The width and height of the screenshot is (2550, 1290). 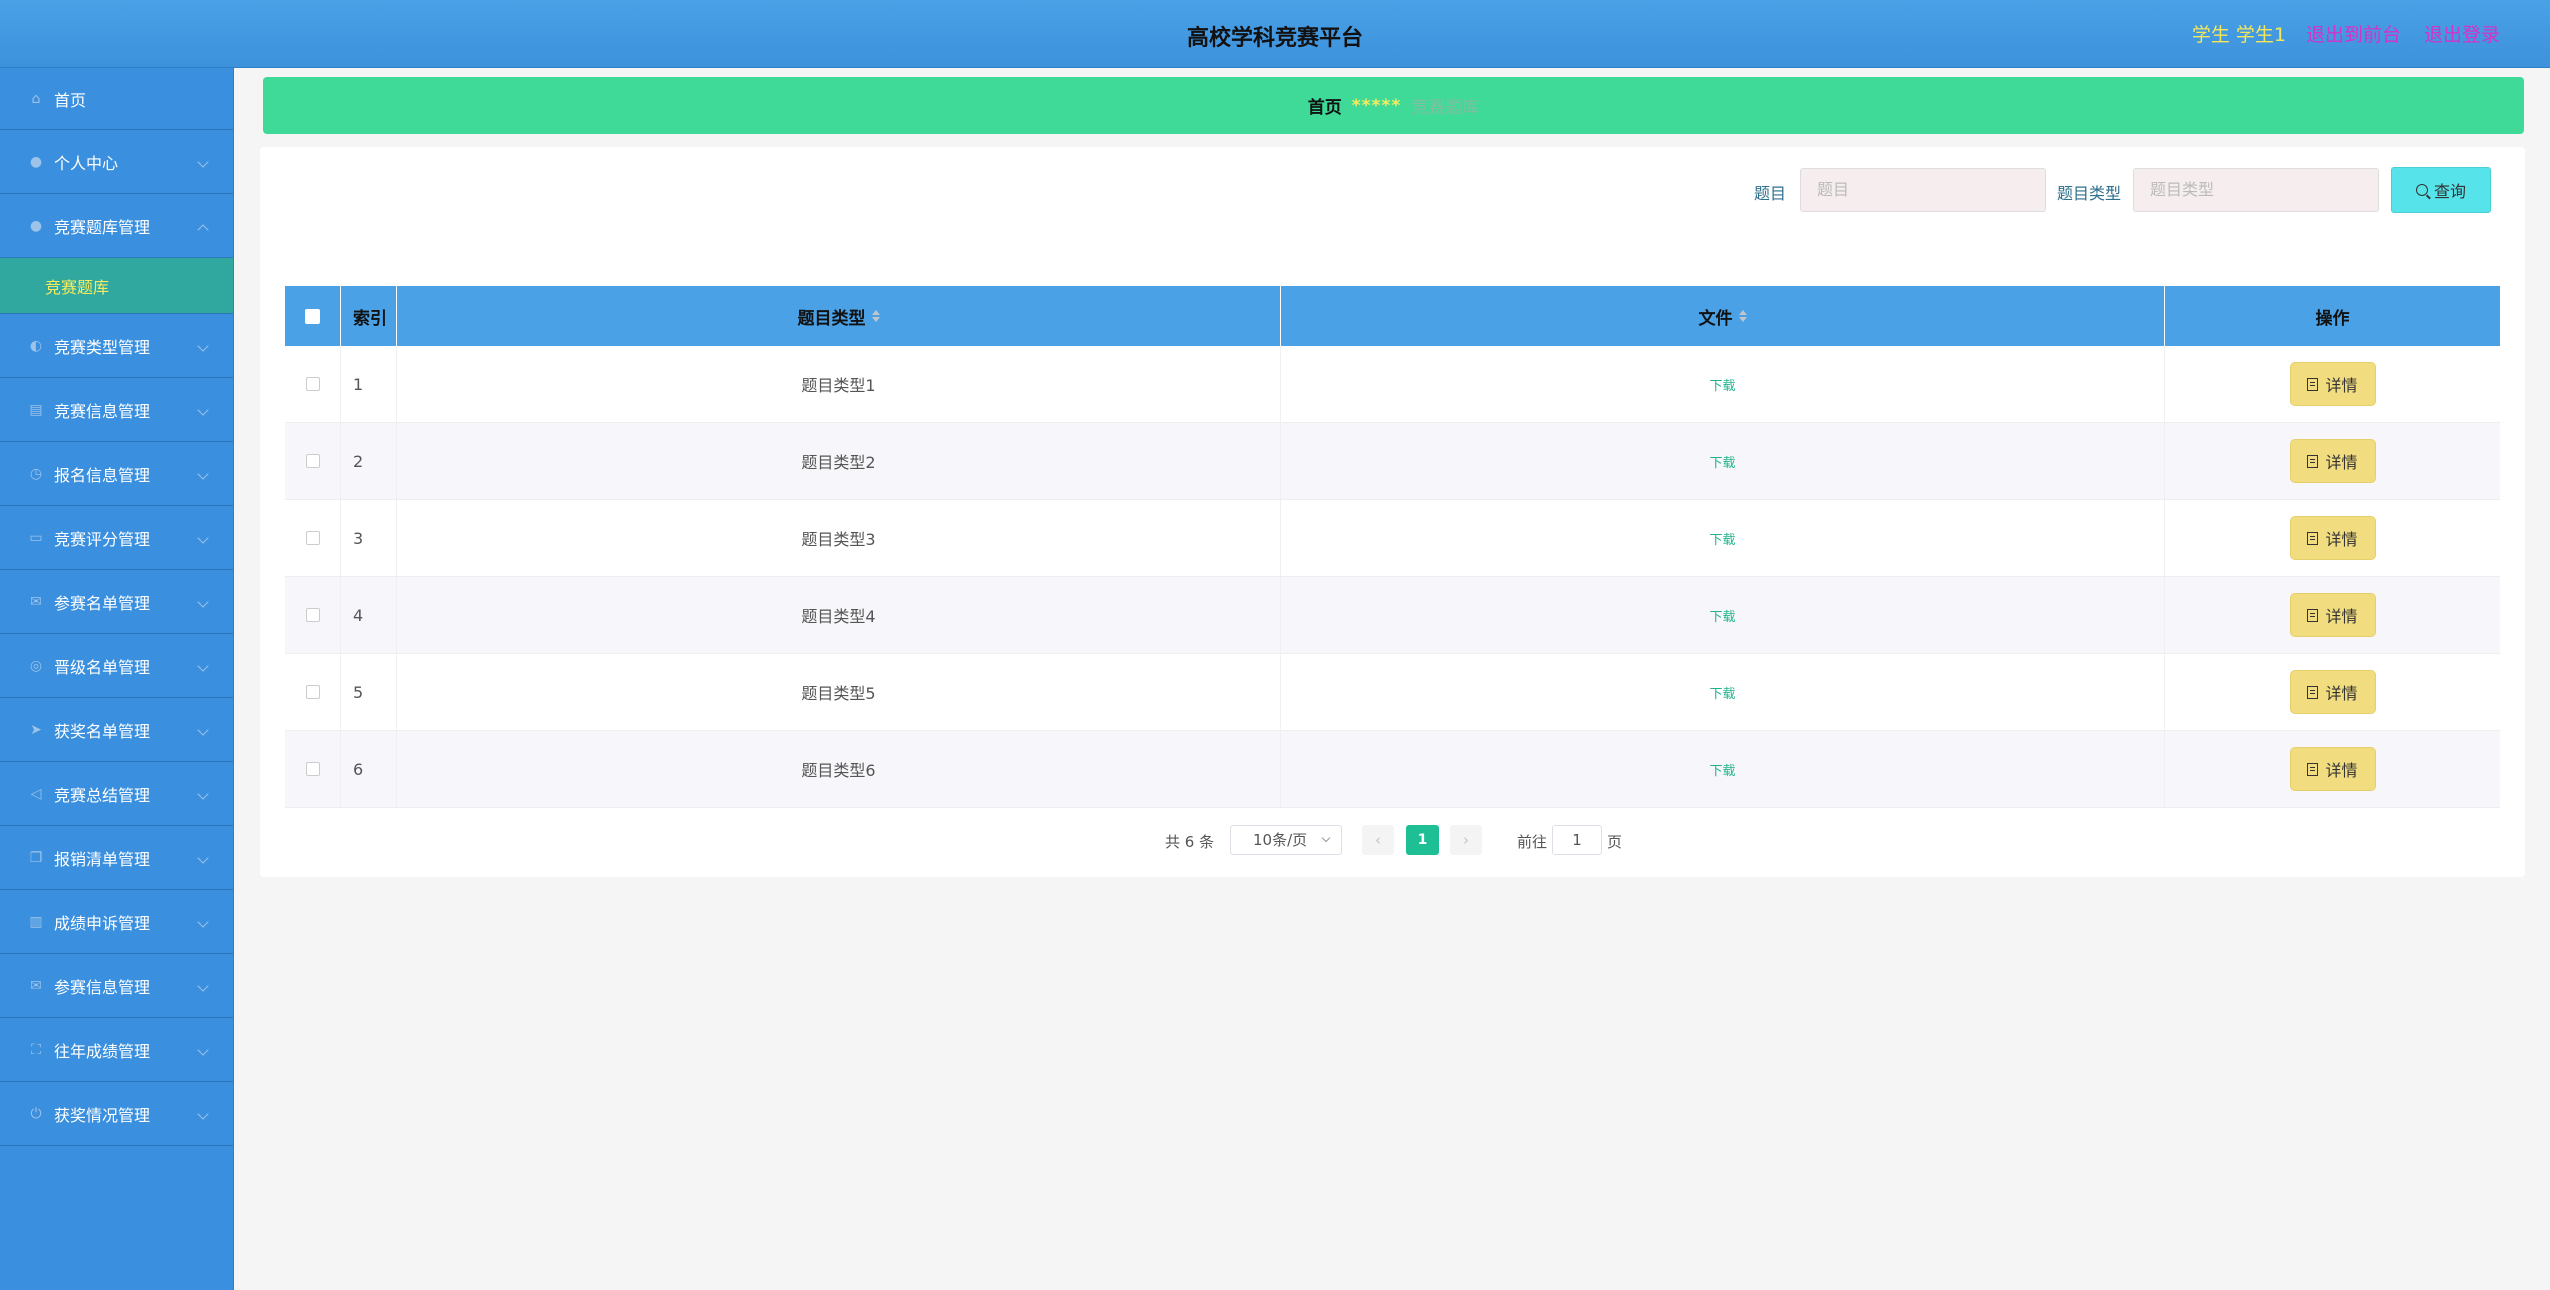 I want to click on sidebar-item-summary: ◁ 竞赛总结管理, so click(x=116, y=794).